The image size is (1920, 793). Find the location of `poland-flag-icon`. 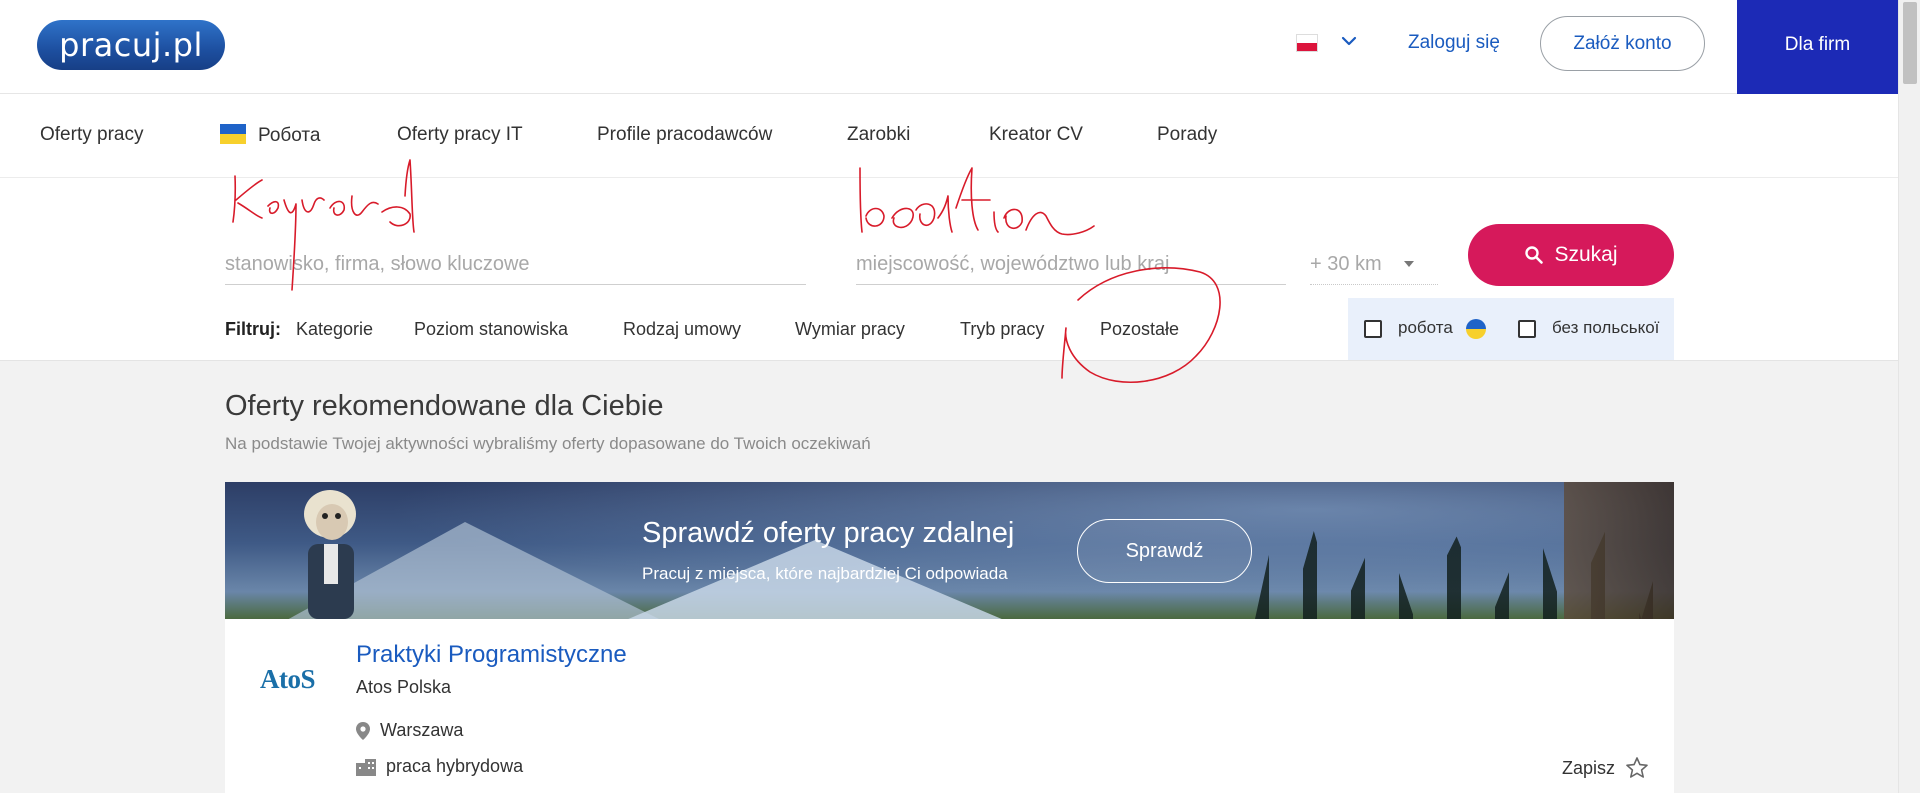

poland-flag-icon is located at coordinates (1307, 43).